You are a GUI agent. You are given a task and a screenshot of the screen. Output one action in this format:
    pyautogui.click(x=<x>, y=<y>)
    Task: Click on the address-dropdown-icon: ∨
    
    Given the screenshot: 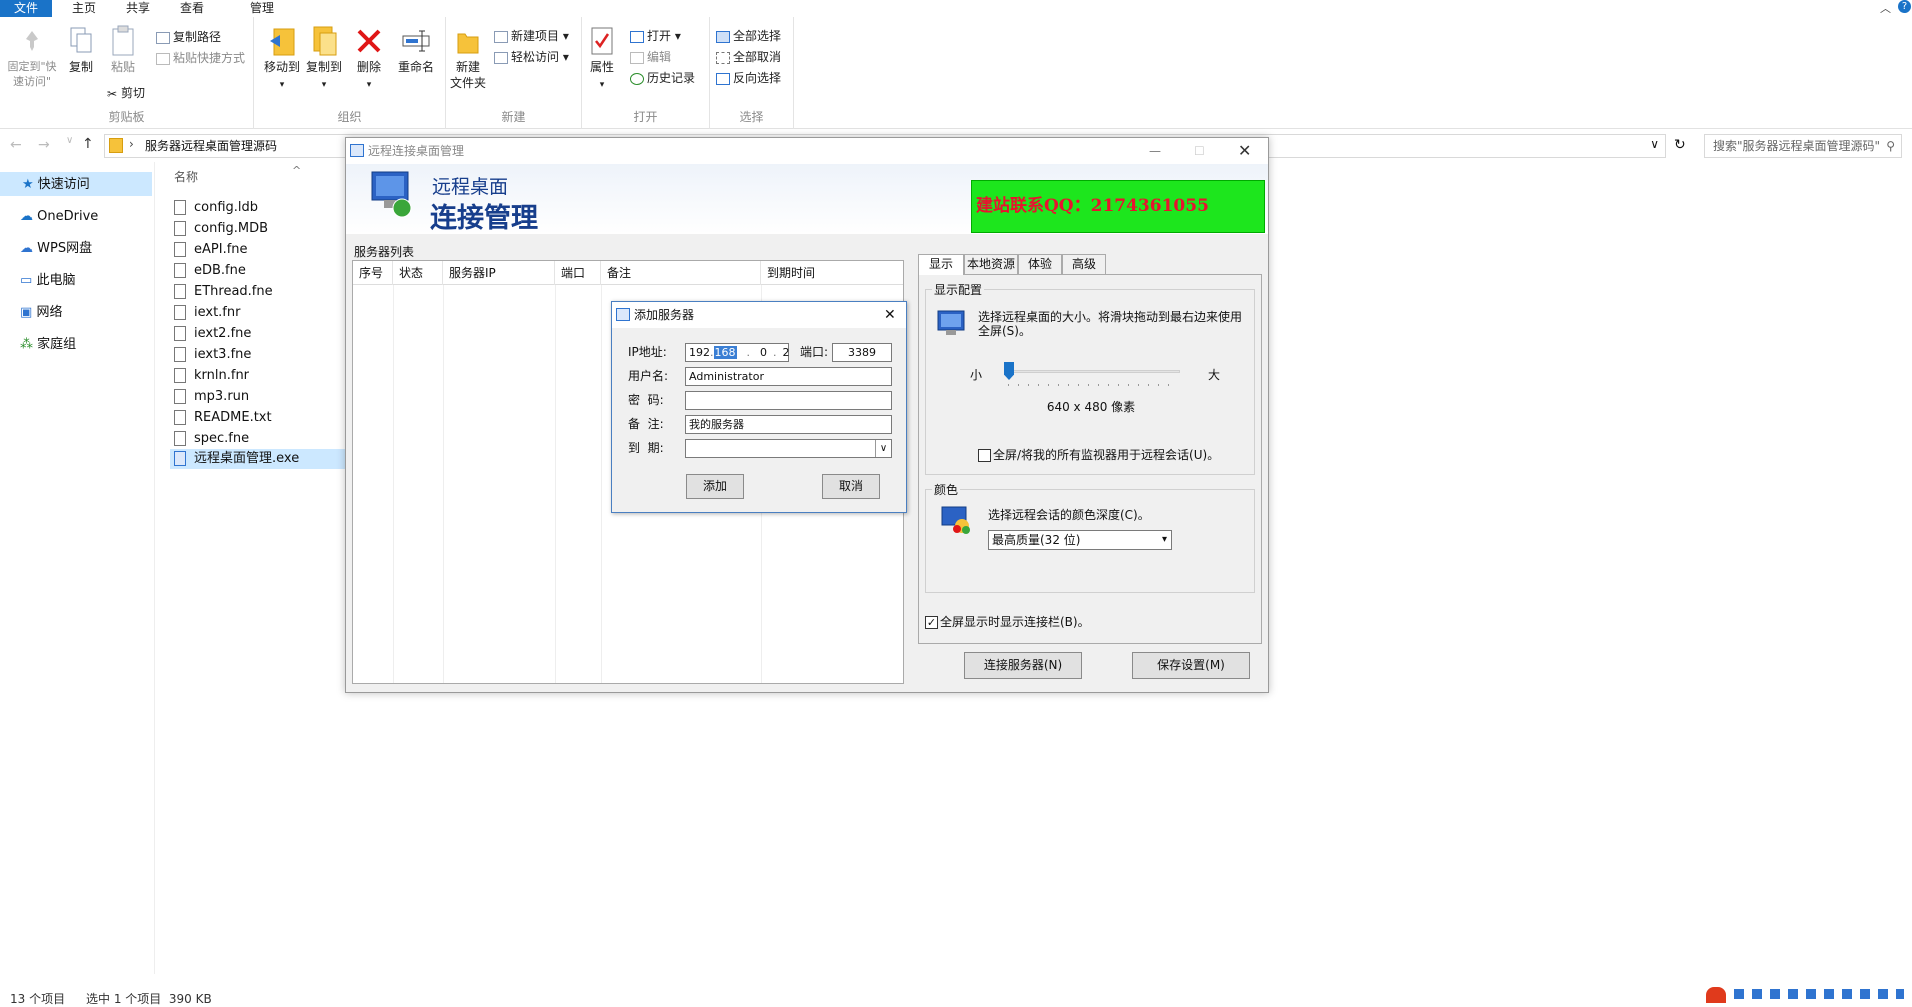 What is the action you would take?
    pyautogui.click(x=1654, y=144)
    